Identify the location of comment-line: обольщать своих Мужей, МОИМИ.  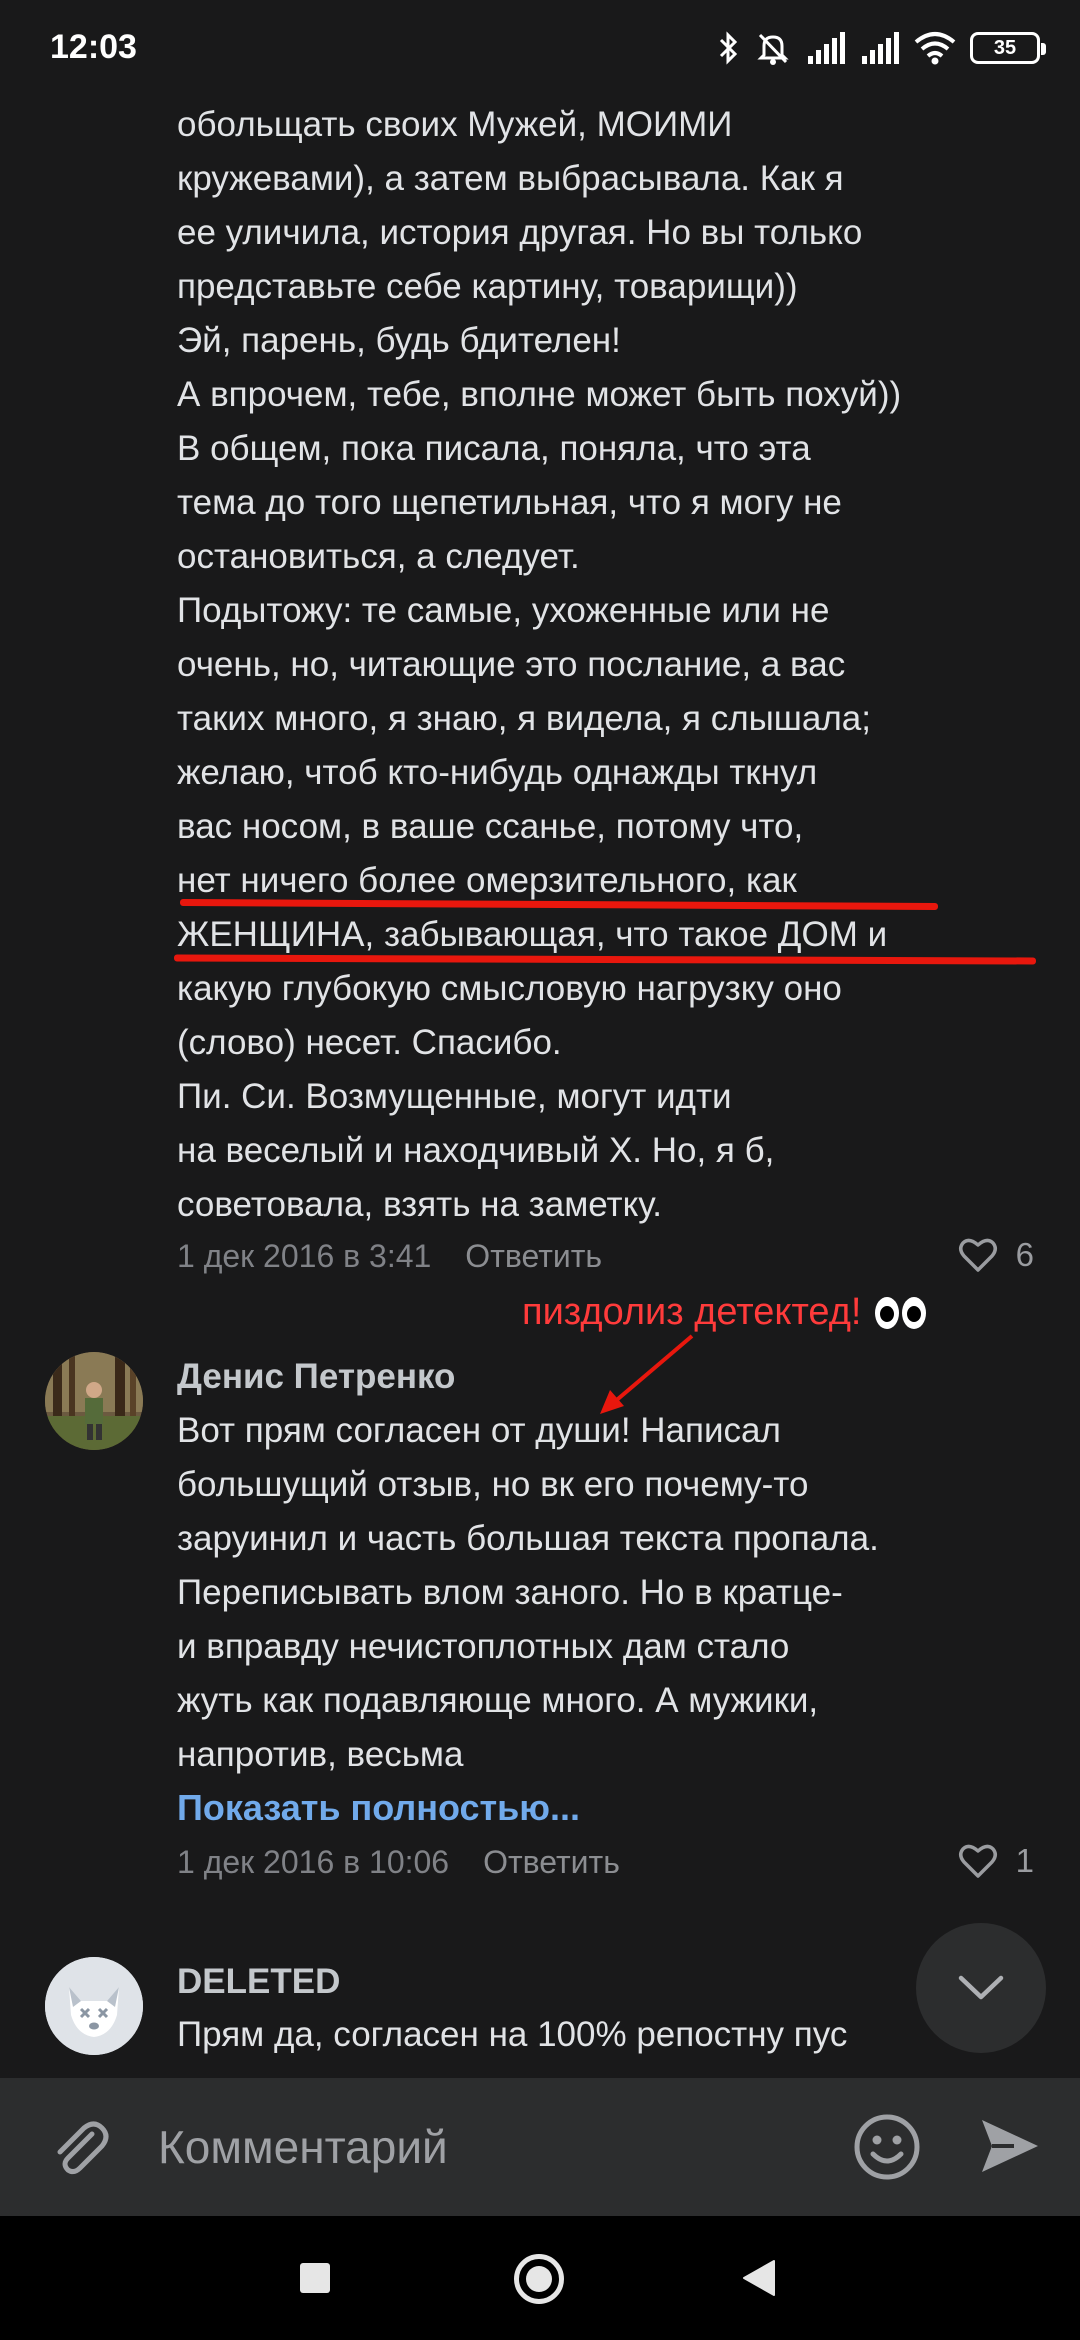
(455, 124).